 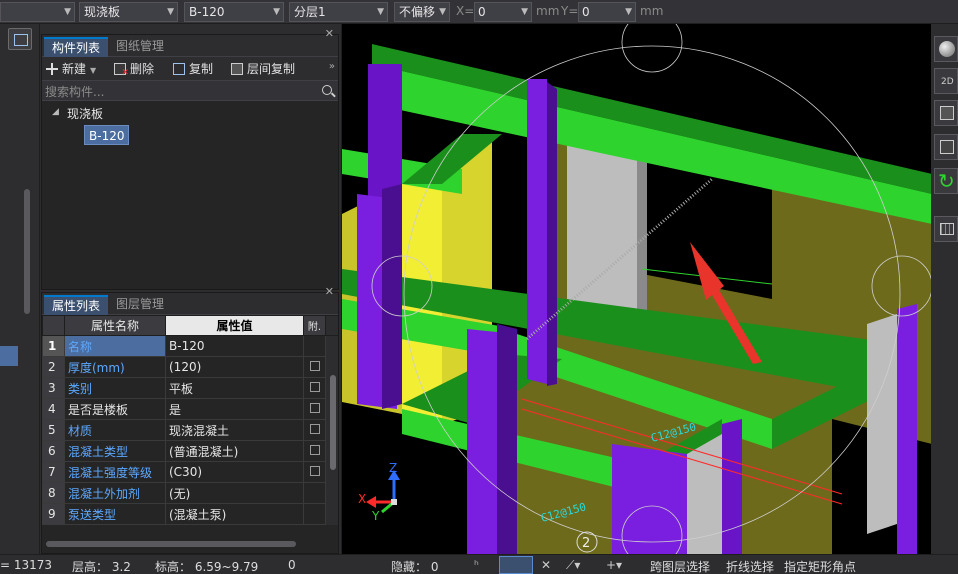 I want to click on tree-expand-icon: ◢, so click(x=55, y=112).